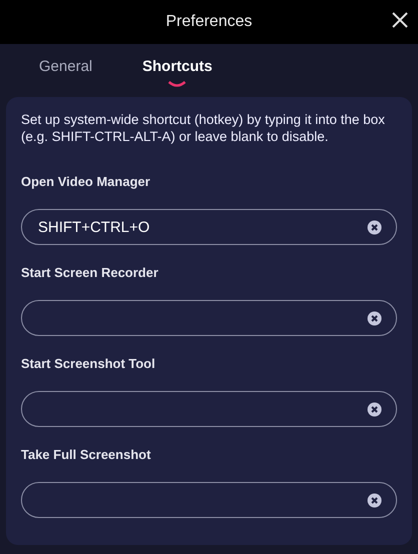 This screenshot has height=554, width=418. What do you see at coordinates (86, 454) in the screenshot?
I see `shortcut-label: Take Full Screenshot` at bounding box center [86, 454].